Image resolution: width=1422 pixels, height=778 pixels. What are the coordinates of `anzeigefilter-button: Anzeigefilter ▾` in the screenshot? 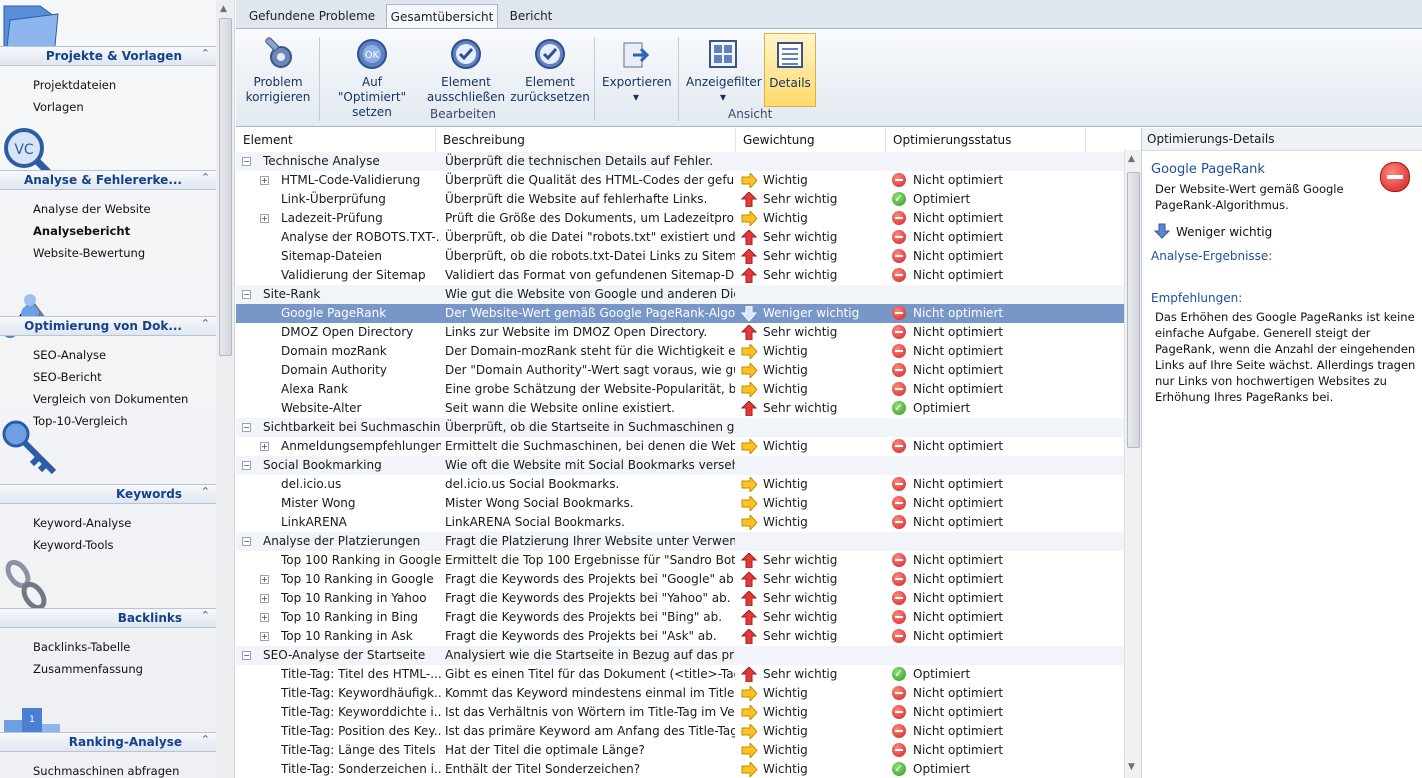 It's located at (724, 69).